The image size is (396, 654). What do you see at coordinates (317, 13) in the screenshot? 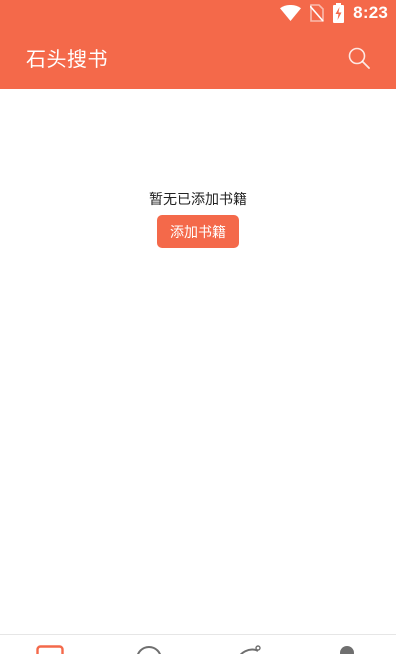
I see `no-sim-icon` at bounding box center [317, 13].